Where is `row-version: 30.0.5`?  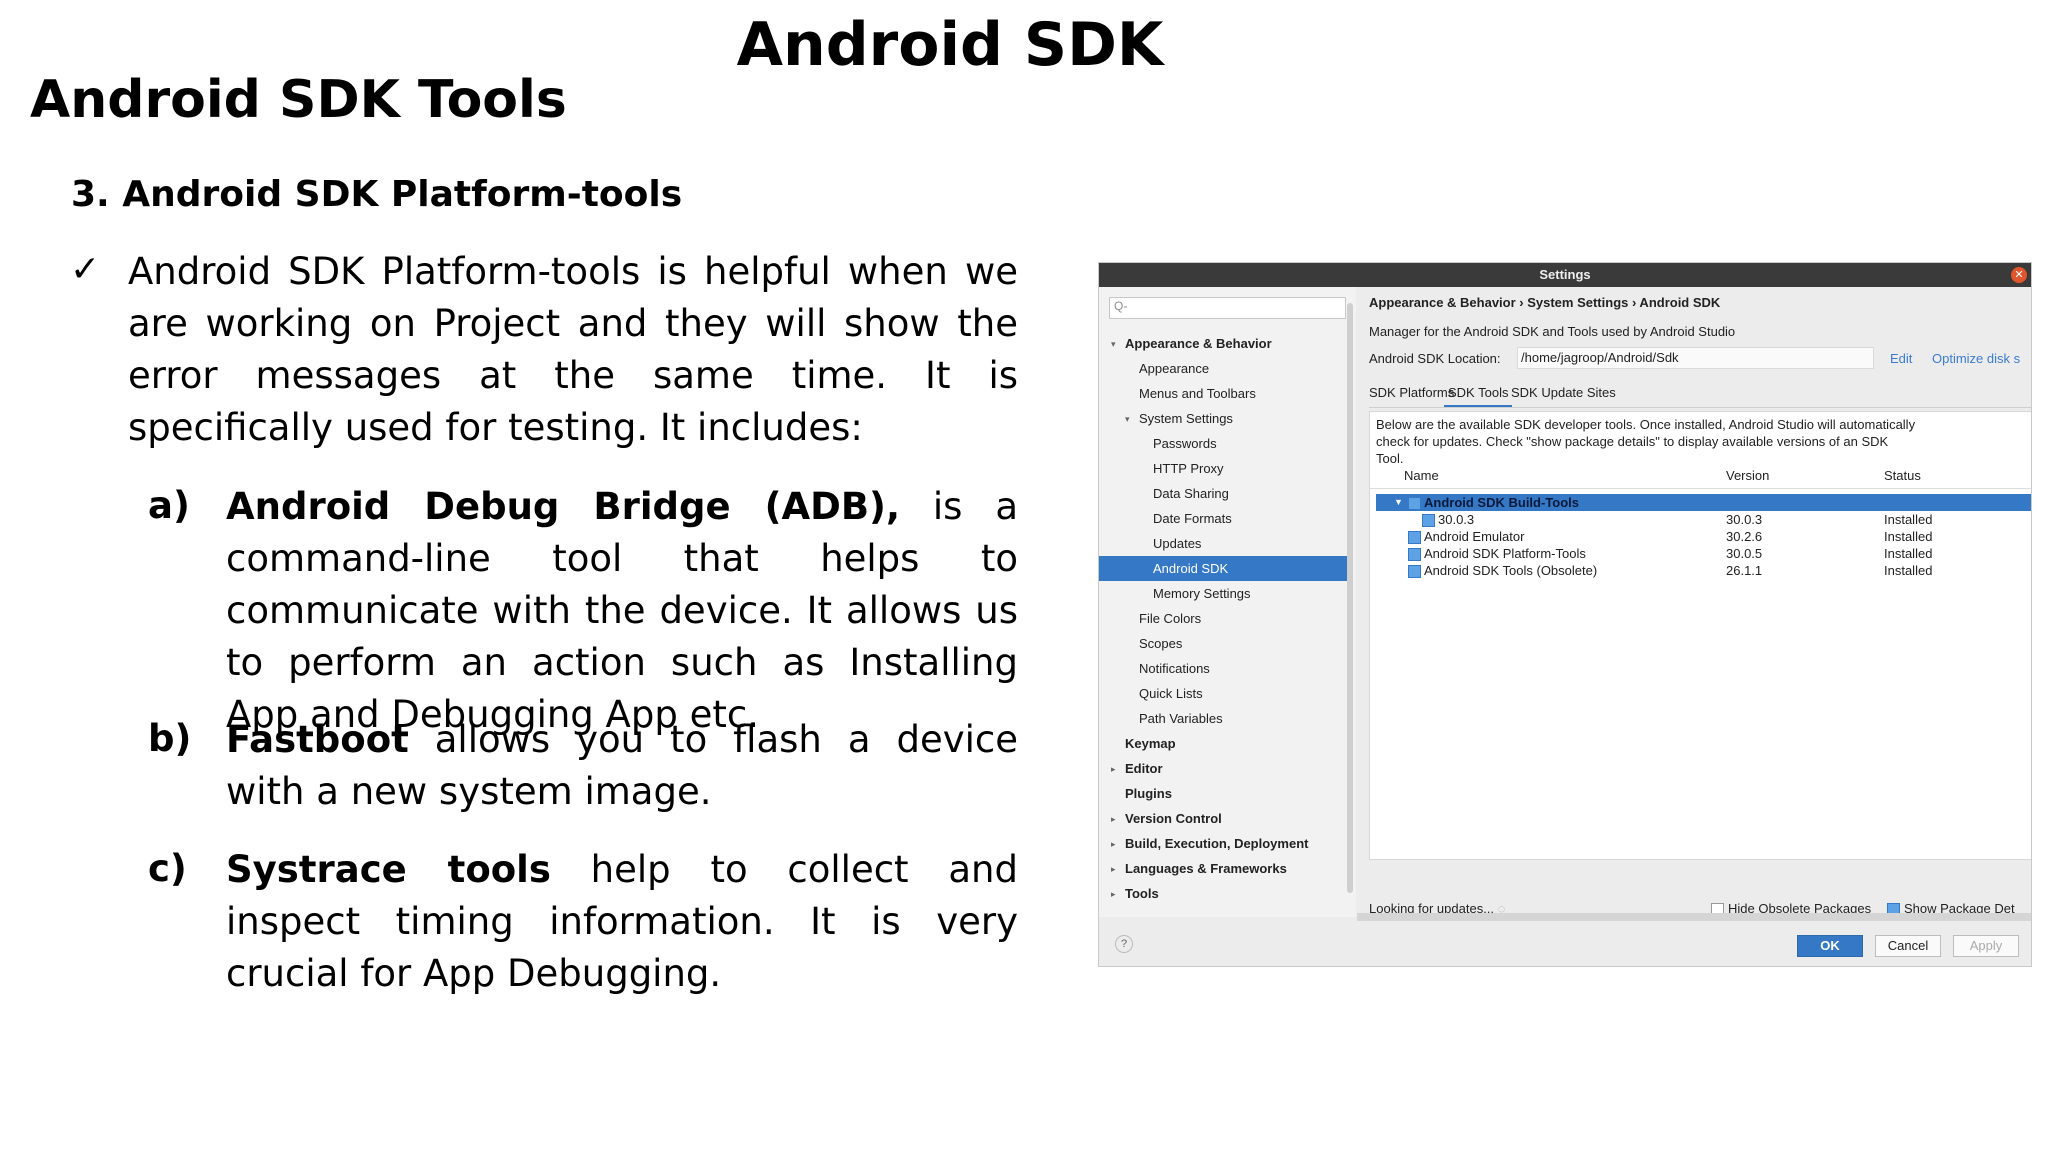 row-version: 30.0.5 is located at coordinates (1744, 553).